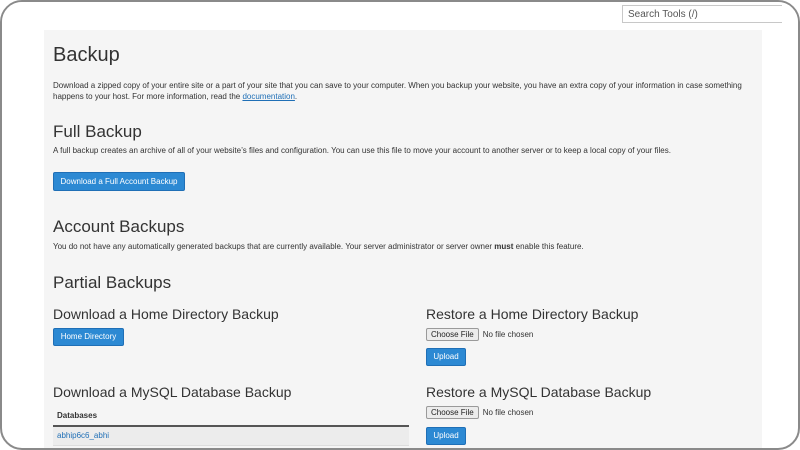 The height and width of the screenshot is (450, 800). I want to click on database-link: abhip6c6_abhi, so click(231, 436).